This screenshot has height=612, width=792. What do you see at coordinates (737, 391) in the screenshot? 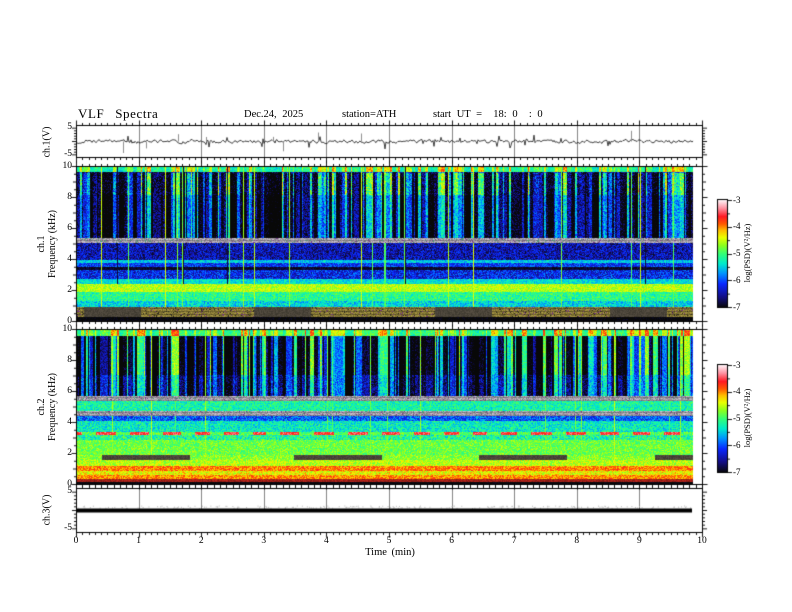
I see `colorbar2-tick-label: -4` at bounding box center [737, 391].